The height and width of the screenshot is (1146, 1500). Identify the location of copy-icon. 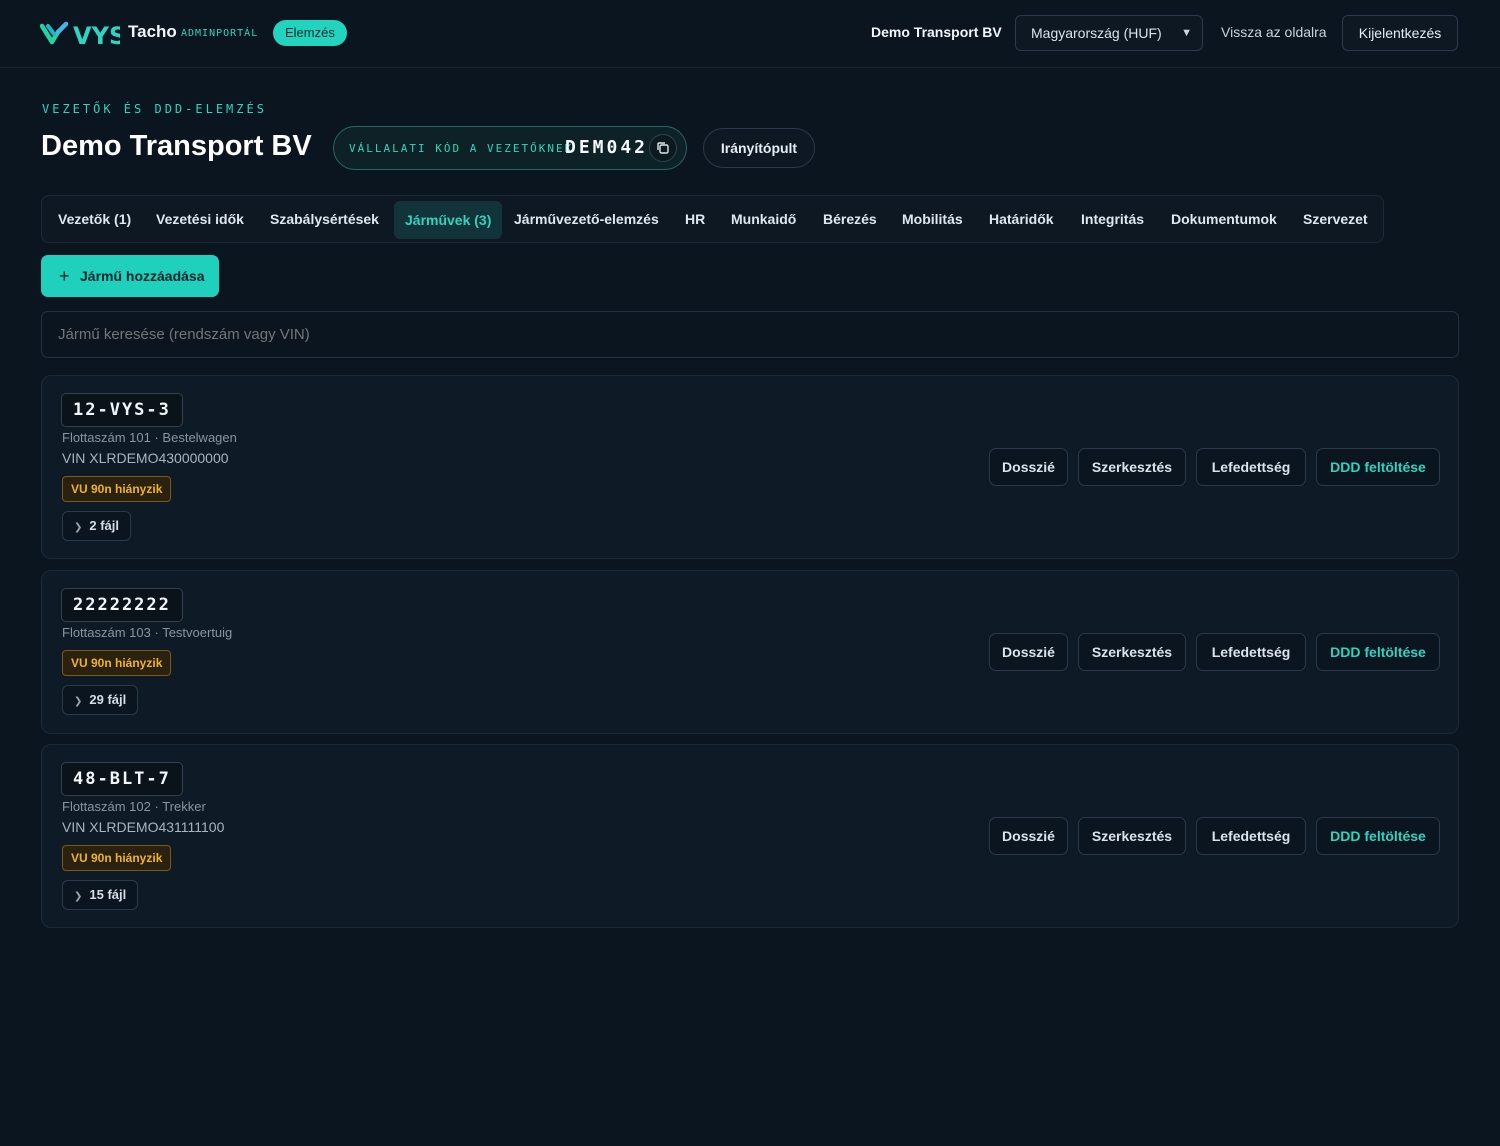
(663, 148).